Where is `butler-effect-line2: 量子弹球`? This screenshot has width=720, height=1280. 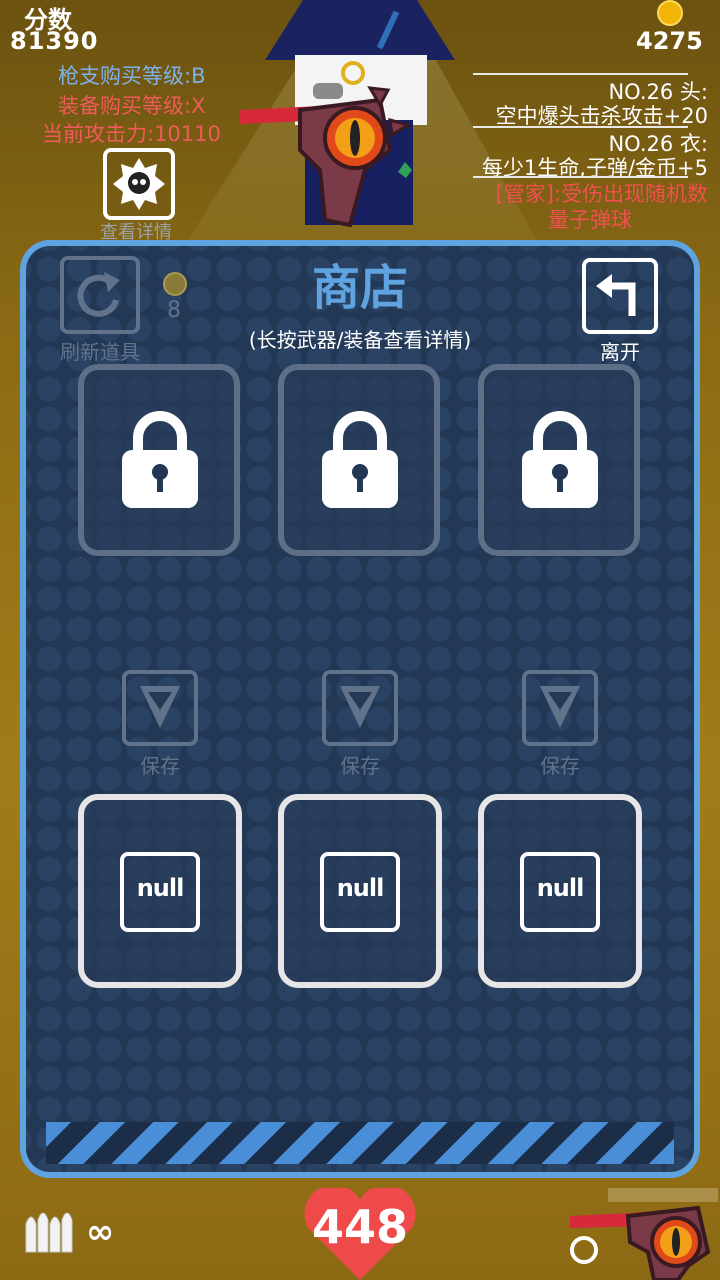
butler-effect-line2: 量子弹球 is located at coordinates (590, 220).